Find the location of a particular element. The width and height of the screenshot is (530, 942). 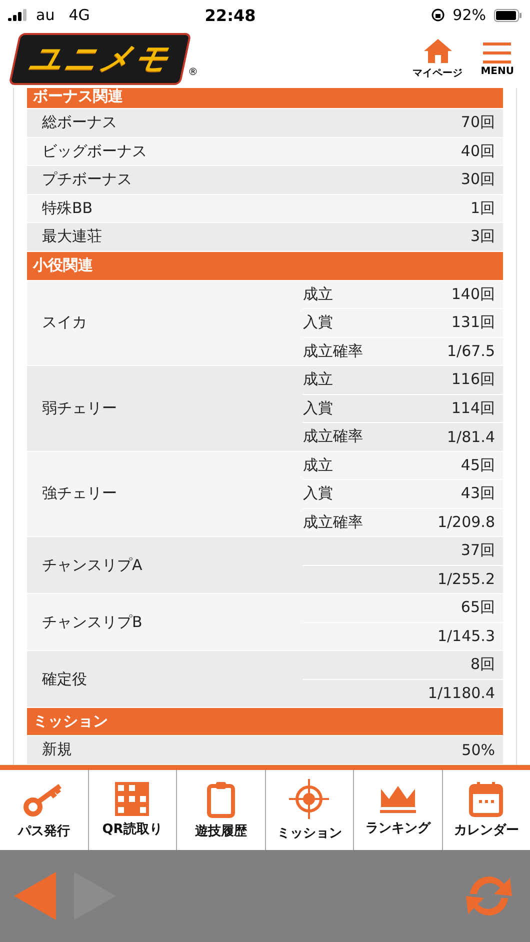

stat-value: 114回 is located at coordinates (473, 408).